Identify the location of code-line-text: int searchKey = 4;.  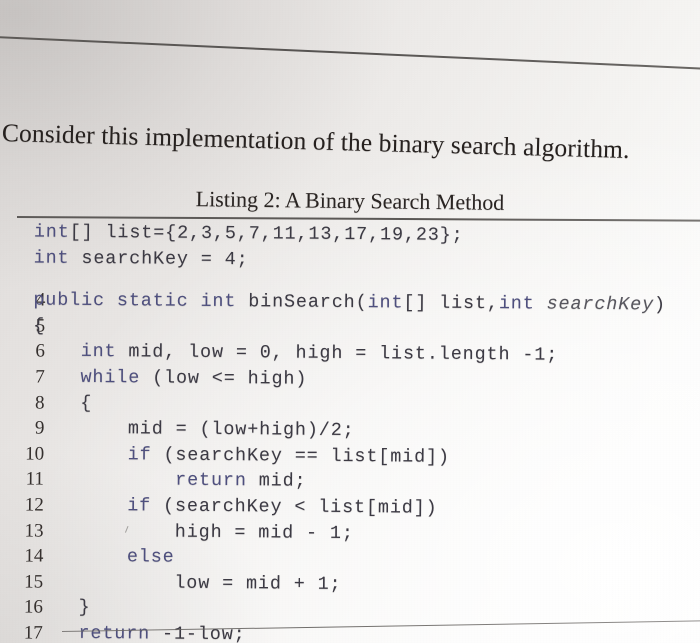
(141, 258).